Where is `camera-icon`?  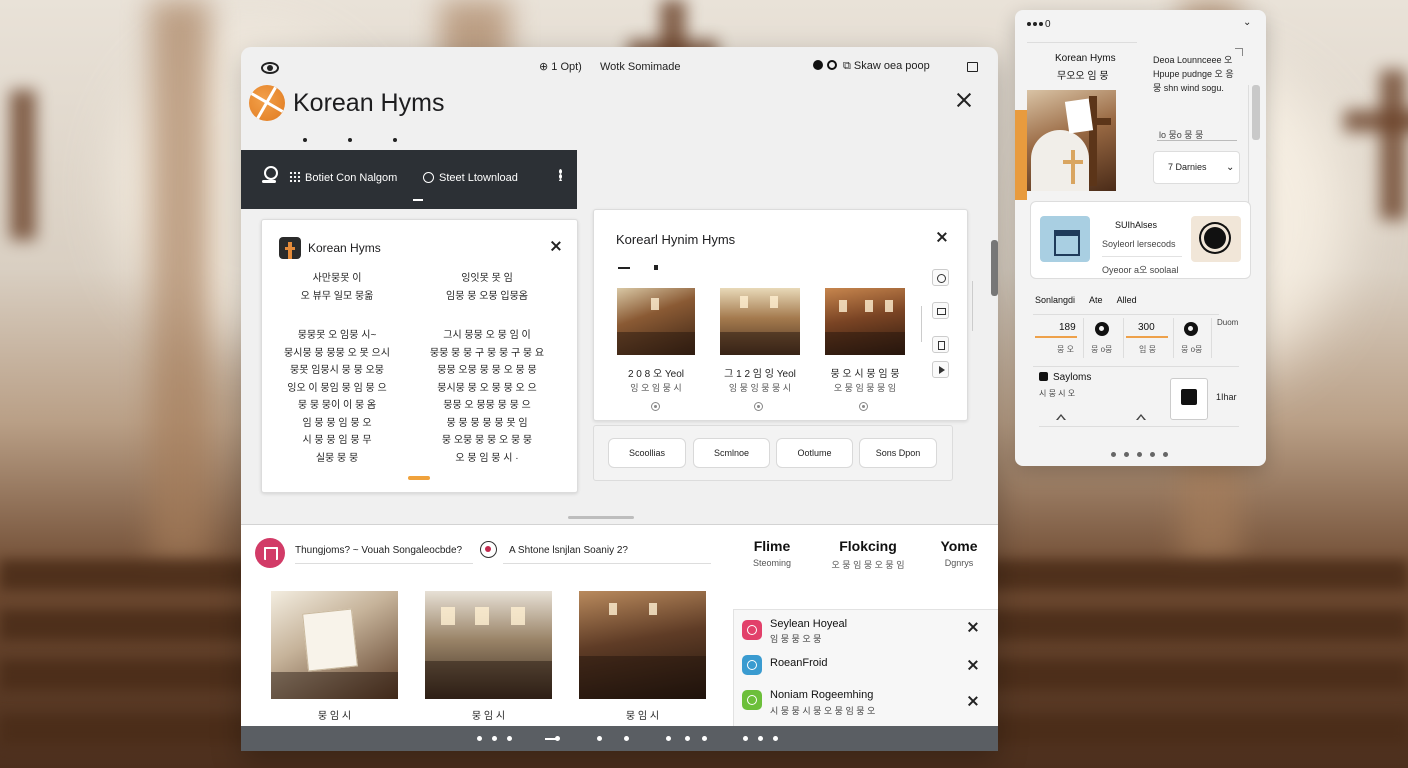
camera-icon is located at coordinates (270, 68).